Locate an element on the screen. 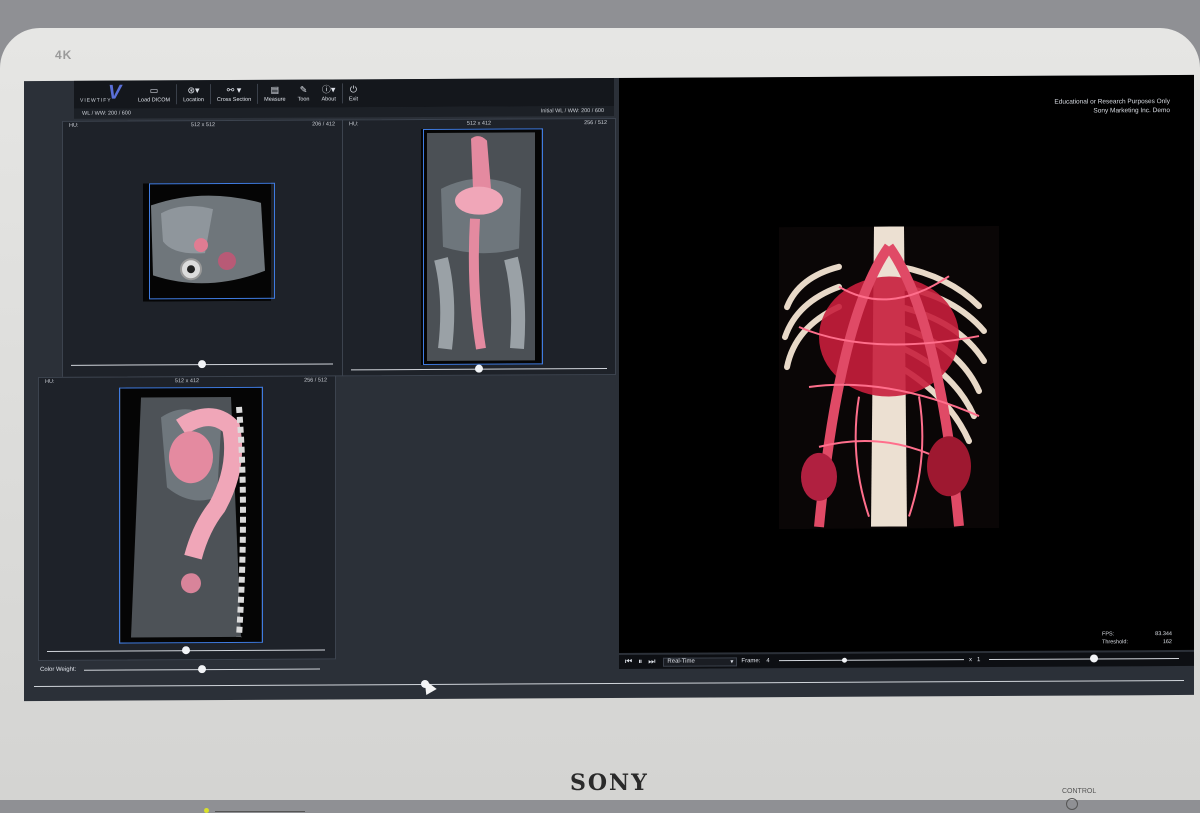  load-dicom-label: Load DICOM is located at coordinates (154, 100).